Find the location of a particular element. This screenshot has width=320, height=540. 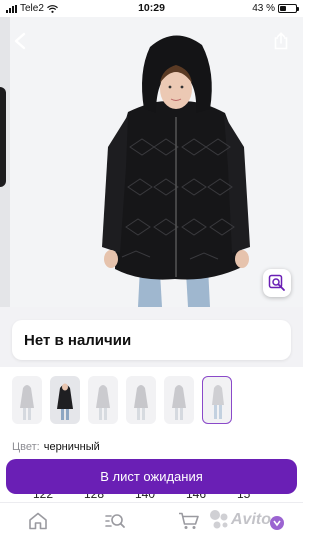

battery-icon is located at coordinates (288, 8).